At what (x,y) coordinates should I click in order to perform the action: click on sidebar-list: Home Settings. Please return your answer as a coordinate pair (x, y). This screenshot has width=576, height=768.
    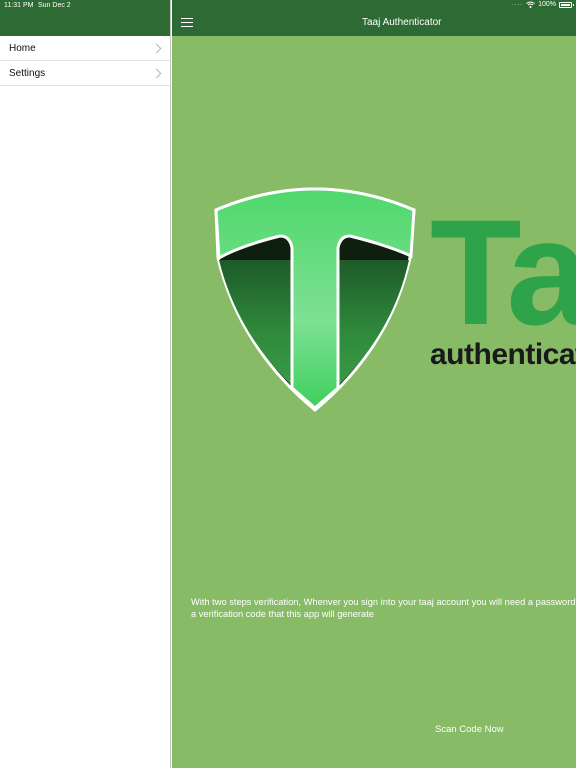
    Looking at the image, I should click on (85, 61).